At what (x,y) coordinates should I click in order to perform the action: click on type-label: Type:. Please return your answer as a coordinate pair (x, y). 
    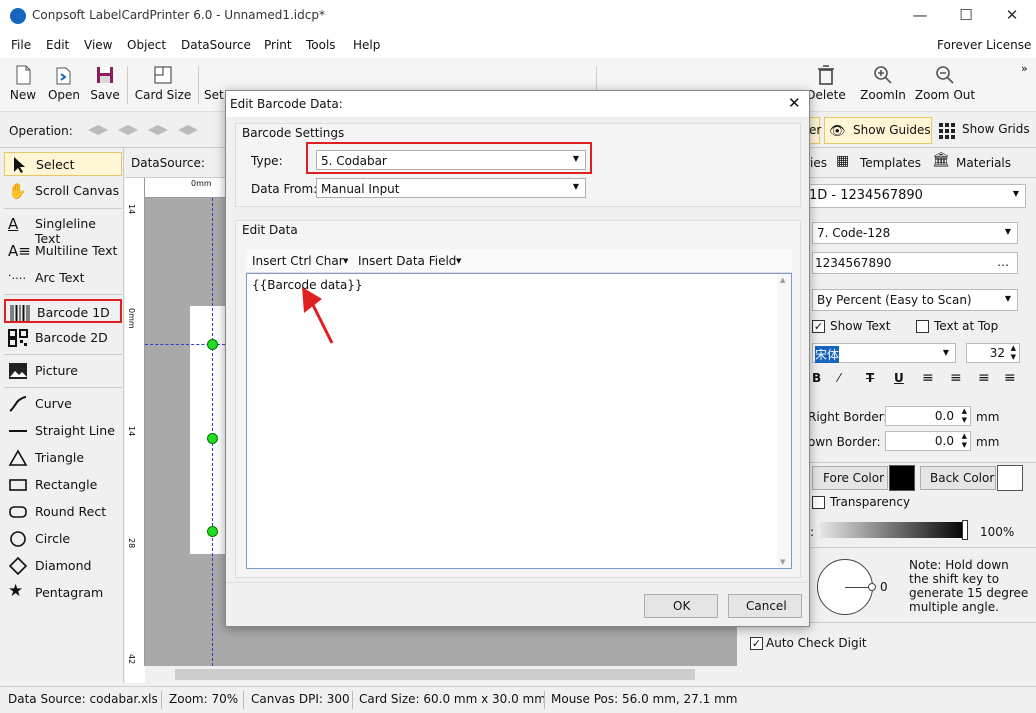
    Looking at the image, I should click on (267, 161).